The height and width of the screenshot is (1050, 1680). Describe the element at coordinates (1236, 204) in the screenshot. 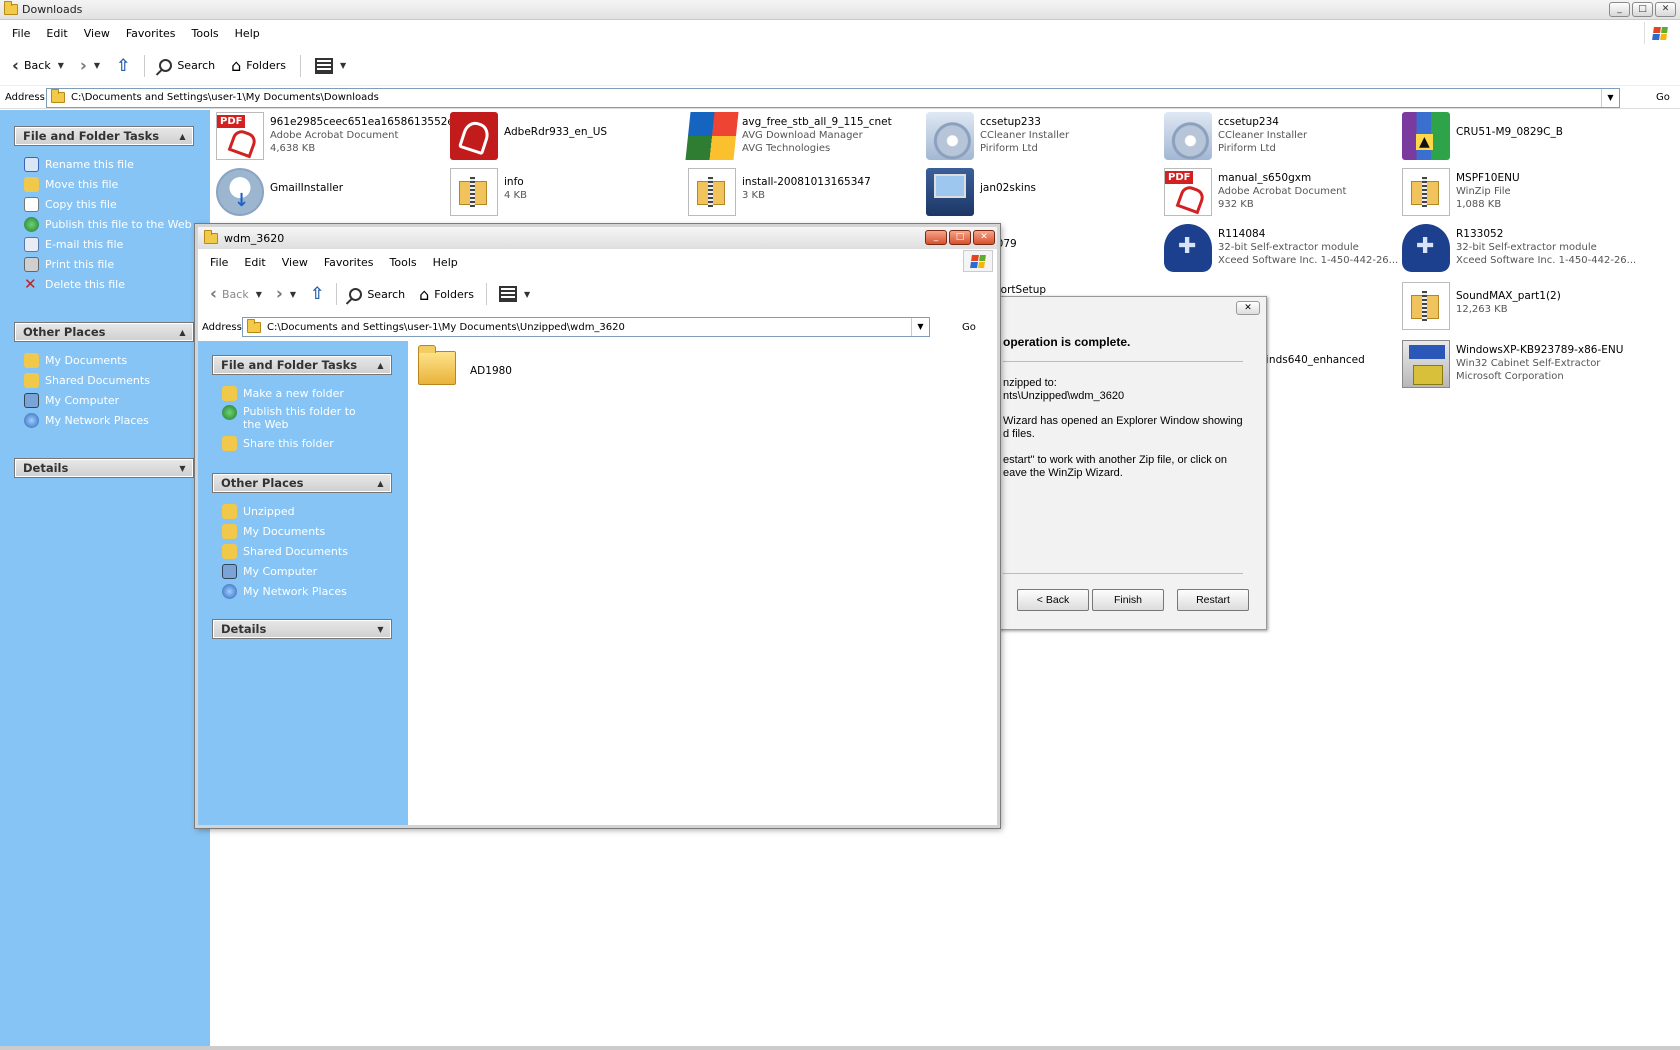

I see `file-size: 932 KB` at that location.